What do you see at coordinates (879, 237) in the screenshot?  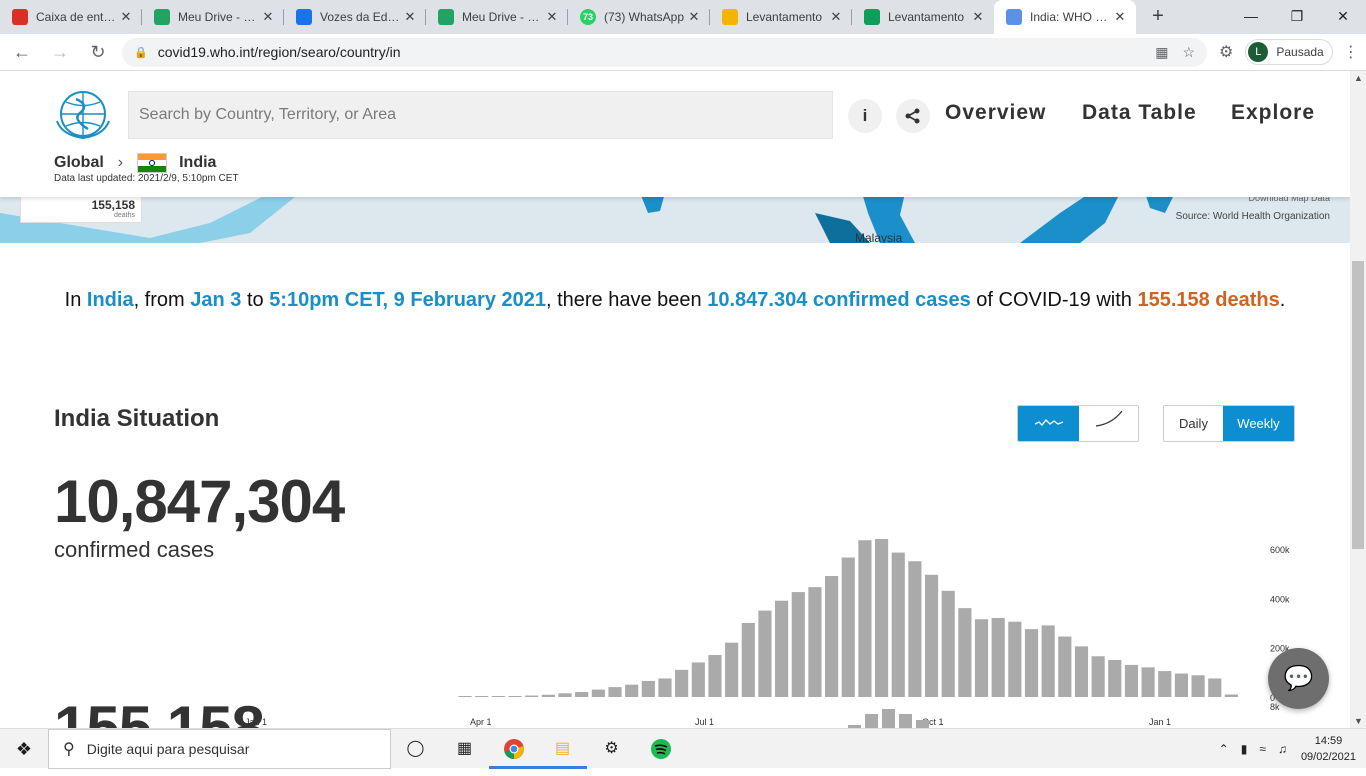 I see `map-place-label: Malaysia` at bounding box center [879, 237].